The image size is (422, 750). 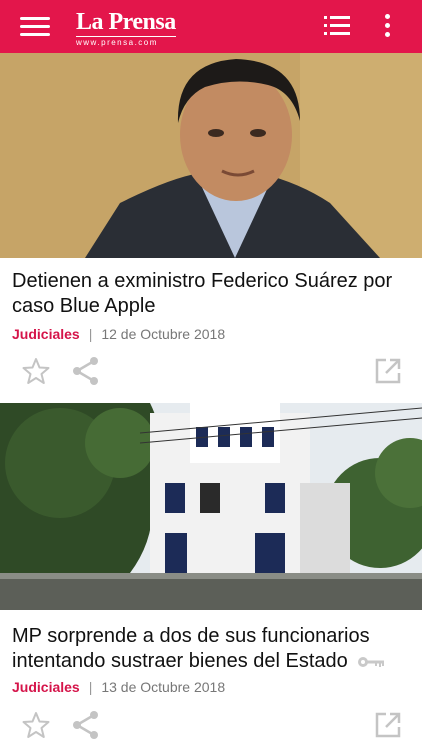 I want to click on top-bar: La Prensa www.prensa.com, so click(x=211, y=26).